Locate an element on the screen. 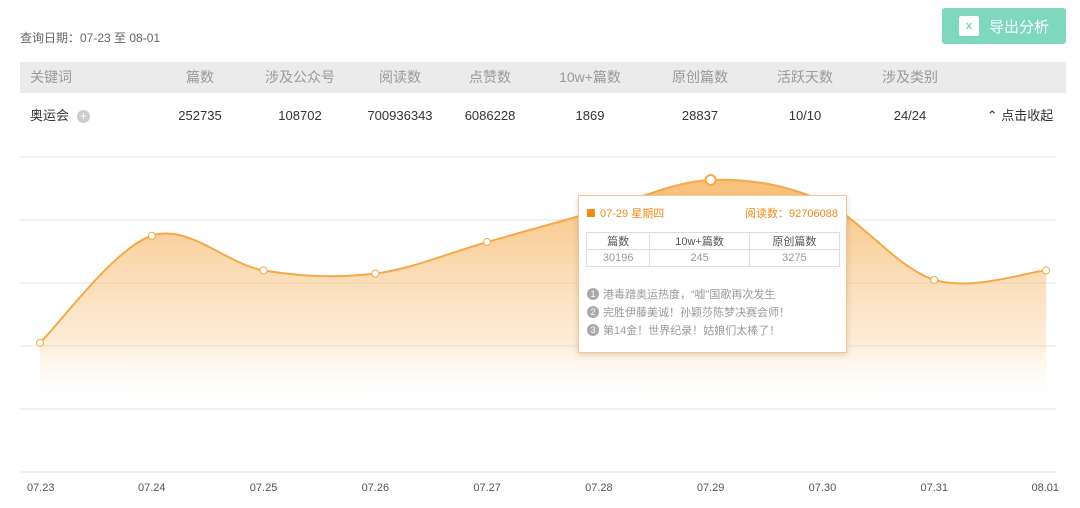 Image resolution: width=1080 pixels, height=508 pixels. tt-h-10w: 10w+篇数 is located at coordinates (699, 241).